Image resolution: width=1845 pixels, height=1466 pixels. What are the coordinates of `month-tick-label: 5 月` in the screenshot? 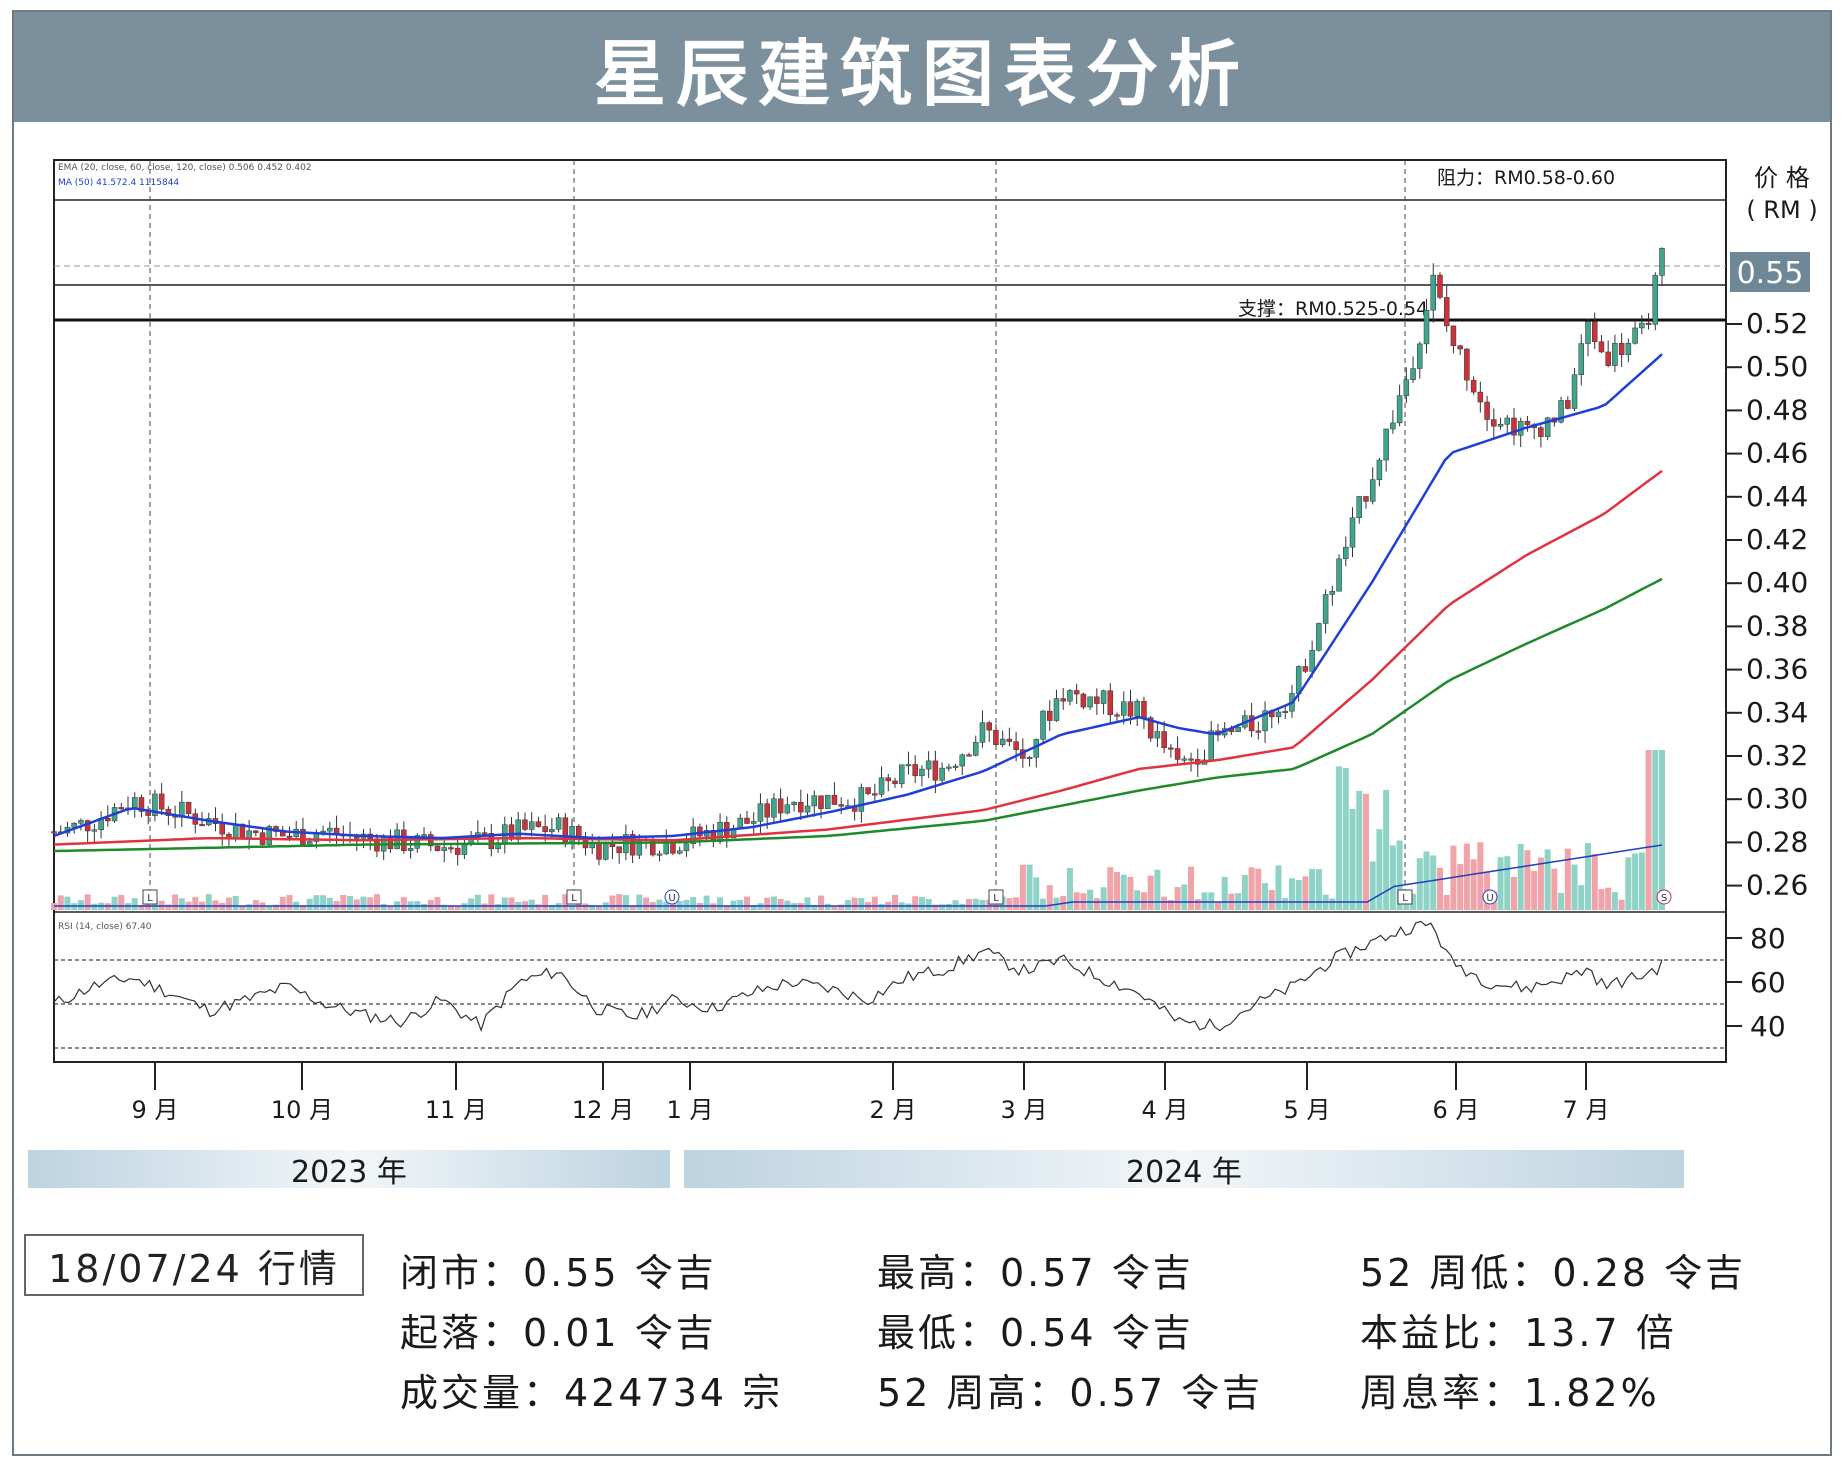 It's located at (1307, 1110).